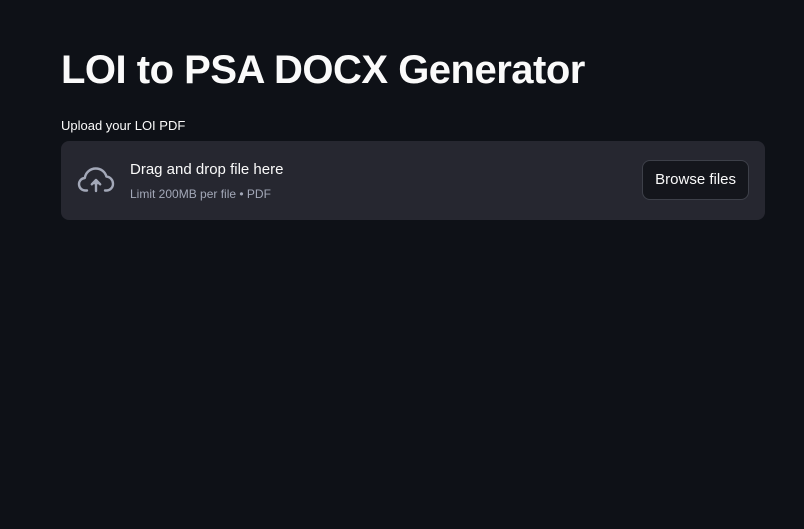 Image resolution: width=804 pixels, height=529 pixels. What do you see at coordinates (695, 180) in the screenshot?
I see `browse-files-button: Browse files` at bounding box center [695, 180].